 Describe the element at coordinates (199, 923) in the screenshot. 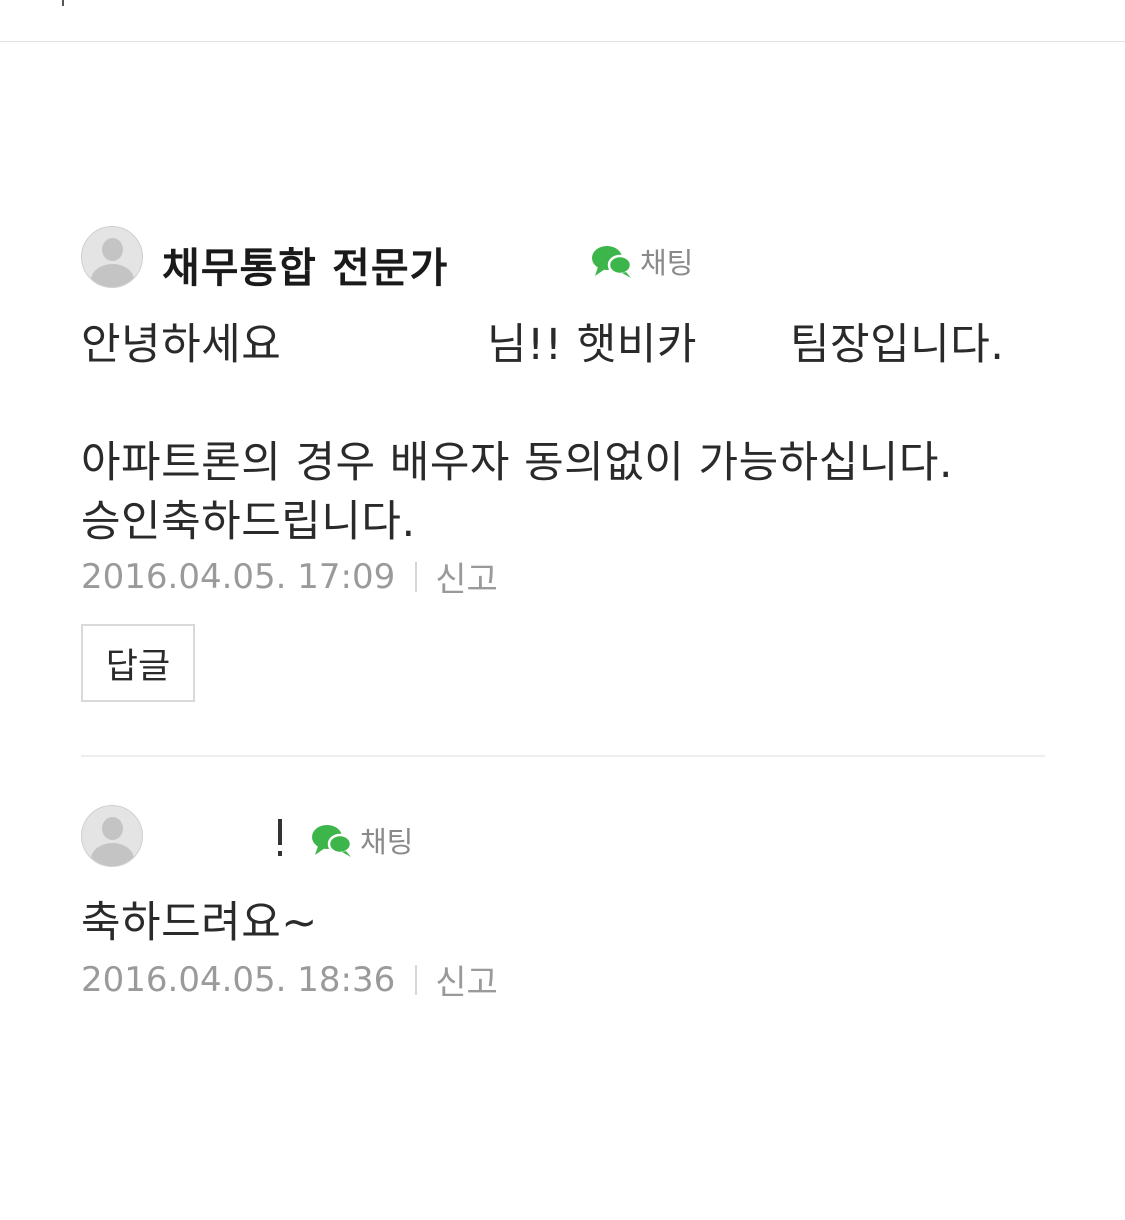

I see `comment-body: 축하드려요~` at that location.